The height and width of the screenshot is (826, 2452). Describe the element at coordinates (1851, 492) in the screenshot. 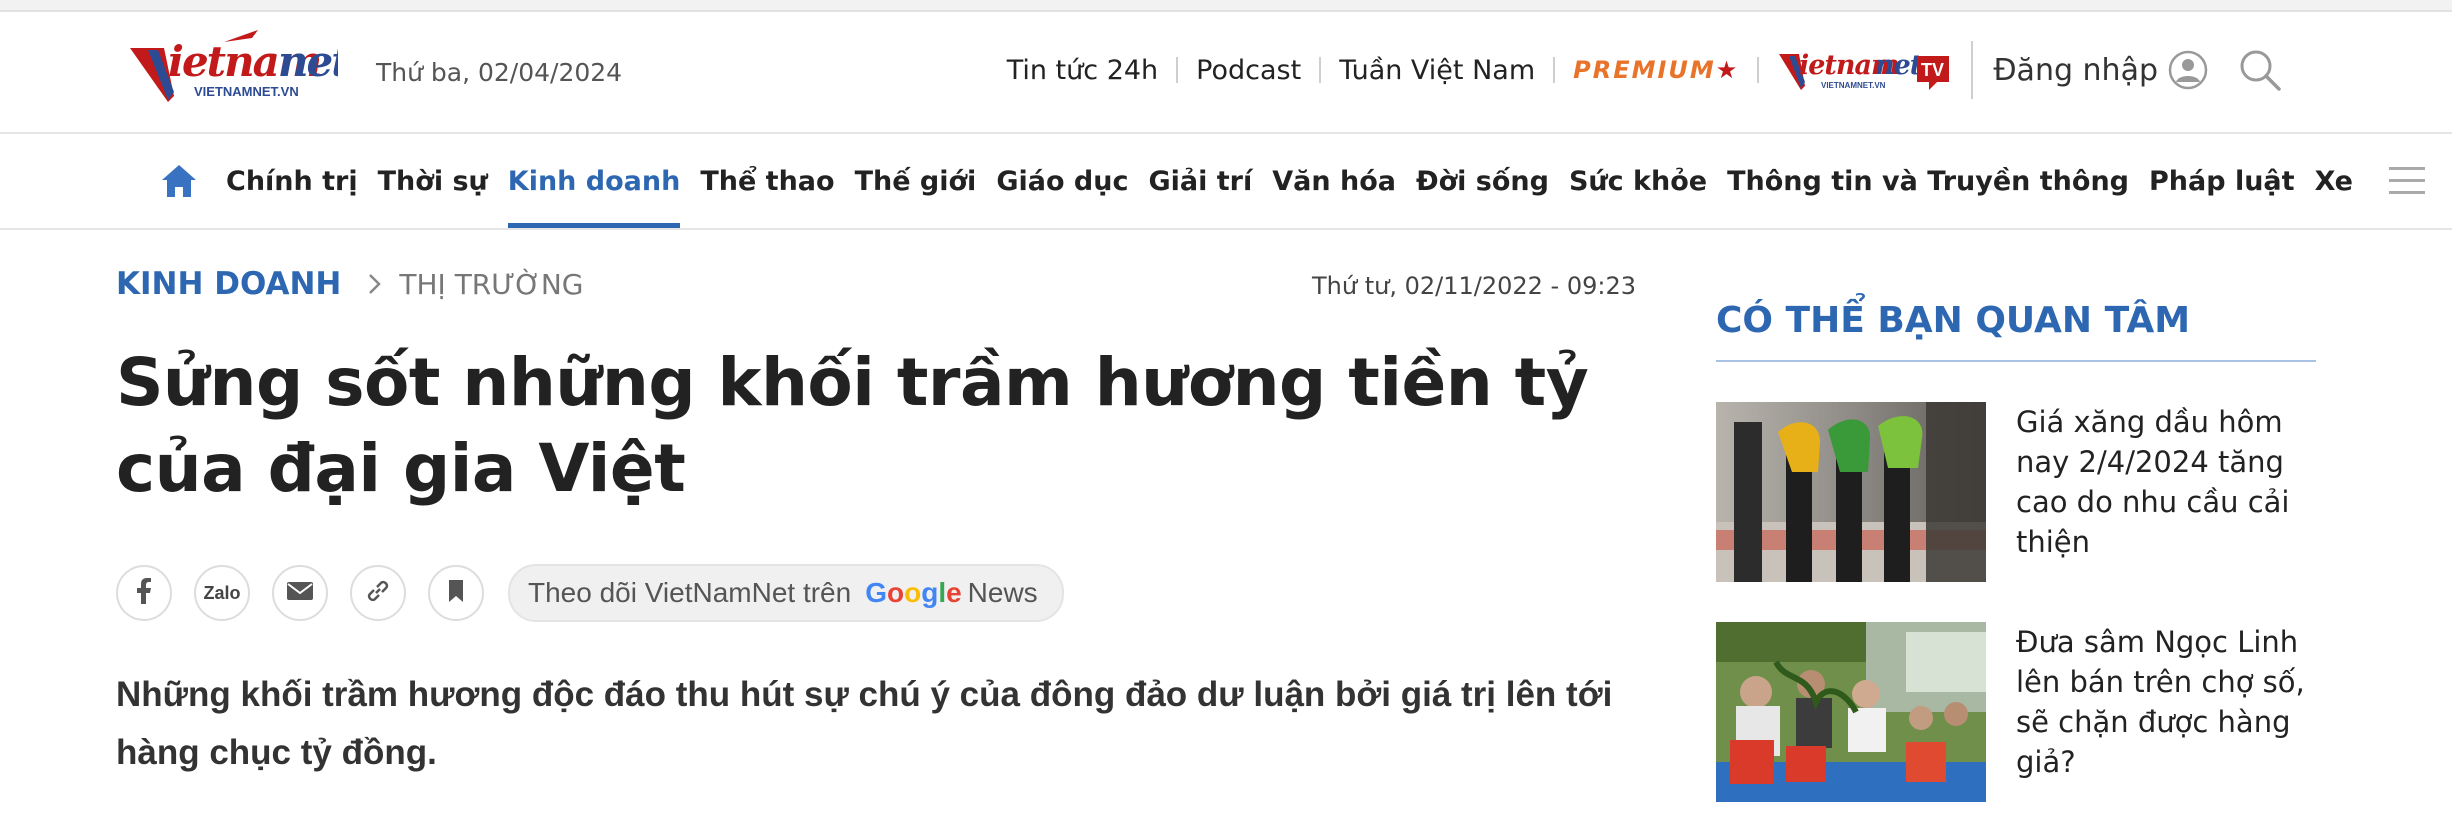

I see `fuel-pumps-thumbnail` at that location.